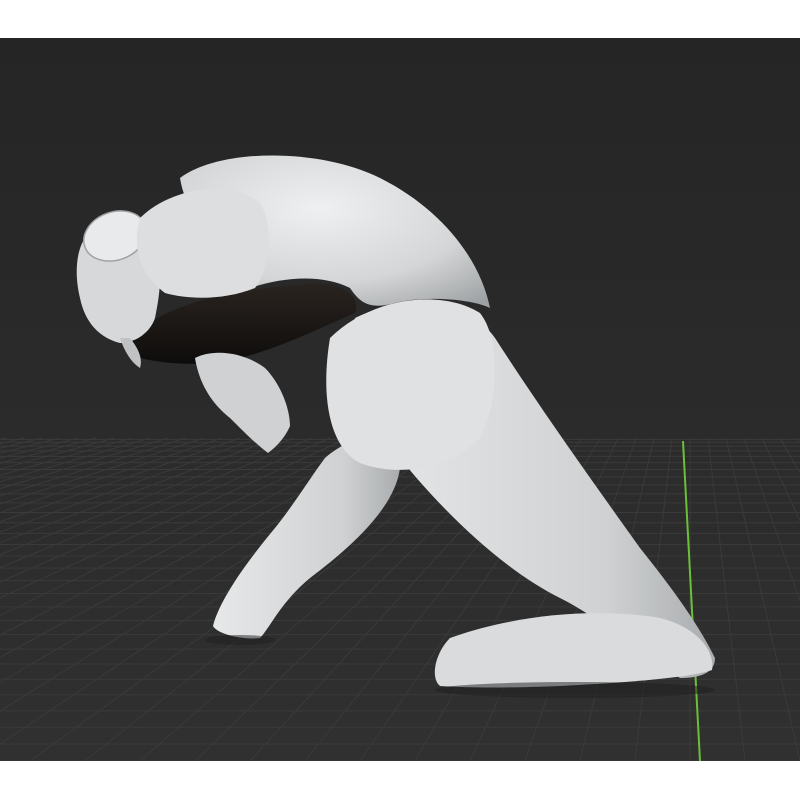  Describe the element at coordinates (575, 690) in the screenshot. I see `knee-shadow` at that location.